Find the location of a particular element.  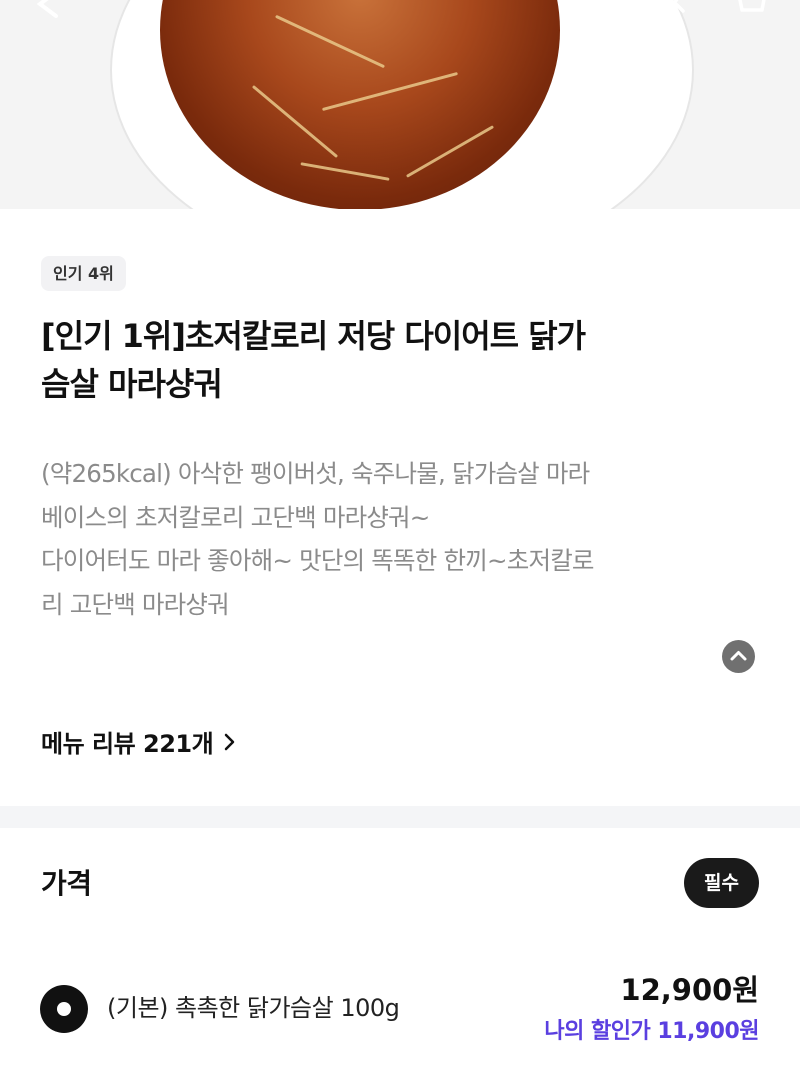

discount-price: 나의 할인가 11,900원 is located at coordinates (651, 1031).